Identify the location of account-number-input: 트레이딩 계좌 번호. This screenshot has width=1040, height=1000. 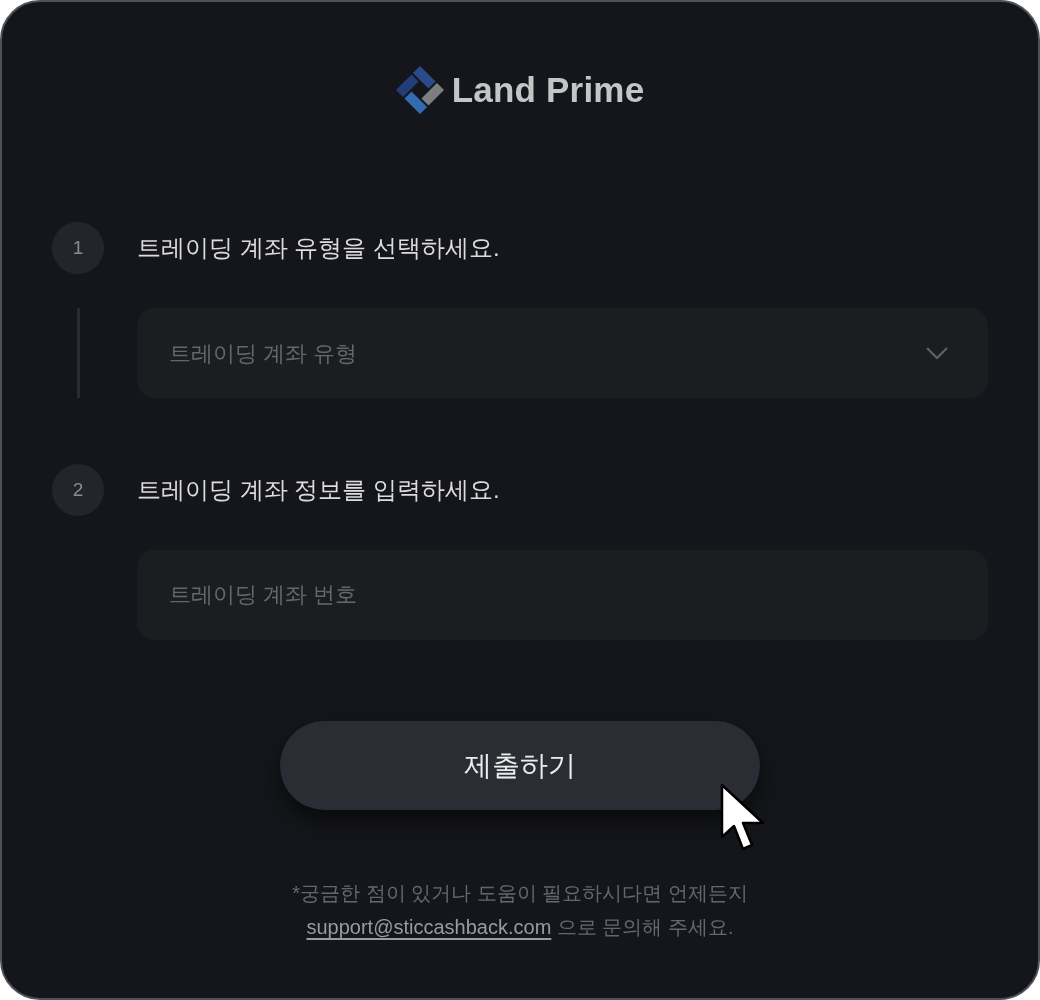
(562, 595).